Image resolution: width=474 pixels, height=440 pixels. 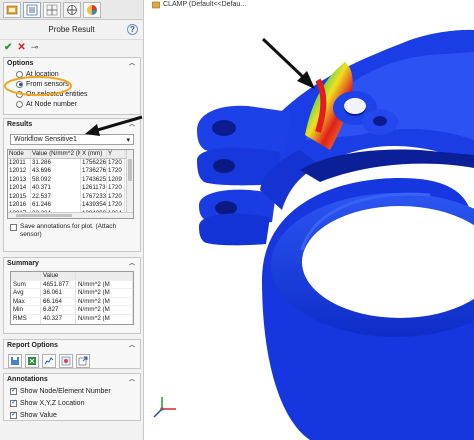 What do you see at coordinates (72, 345) in the screenshot?
I see `report-options-header: Report Options ︿` at bounding box center [72, 345].